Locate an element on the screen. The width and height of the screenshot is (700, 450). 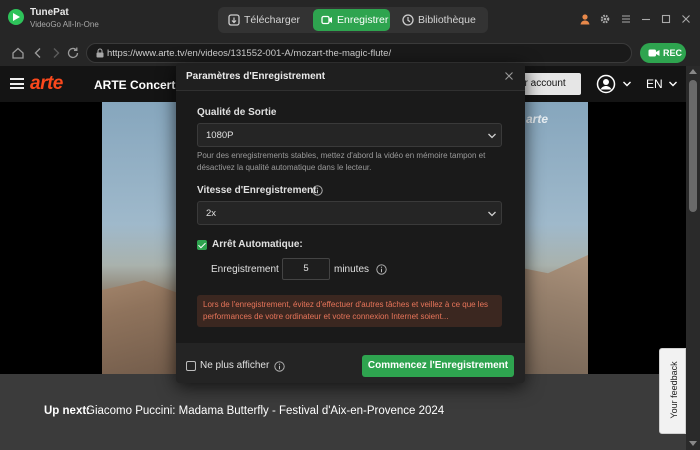
tab-library: Bibliothèque is located at coordinates (439, 20).